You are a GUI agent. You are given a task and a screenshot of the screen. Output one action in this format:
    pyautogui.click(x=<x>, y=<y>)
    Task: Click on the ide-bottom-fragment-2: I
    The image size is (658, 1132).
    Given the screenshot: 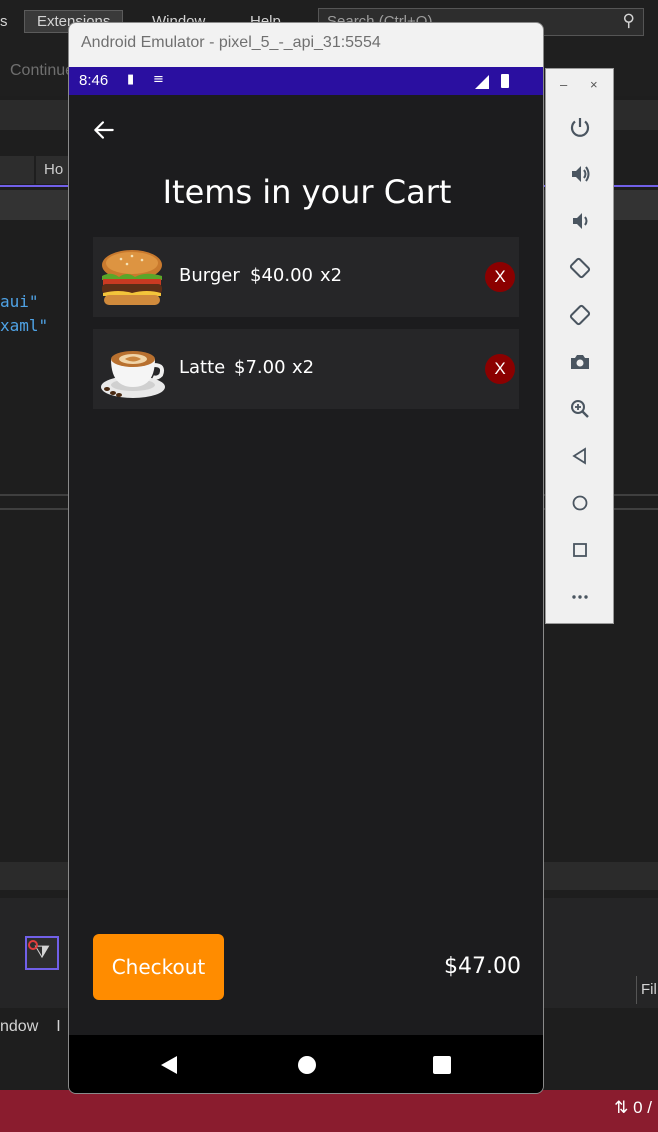 What is the action you would take?
    pyautogui.click(x=58, y=1026)
    